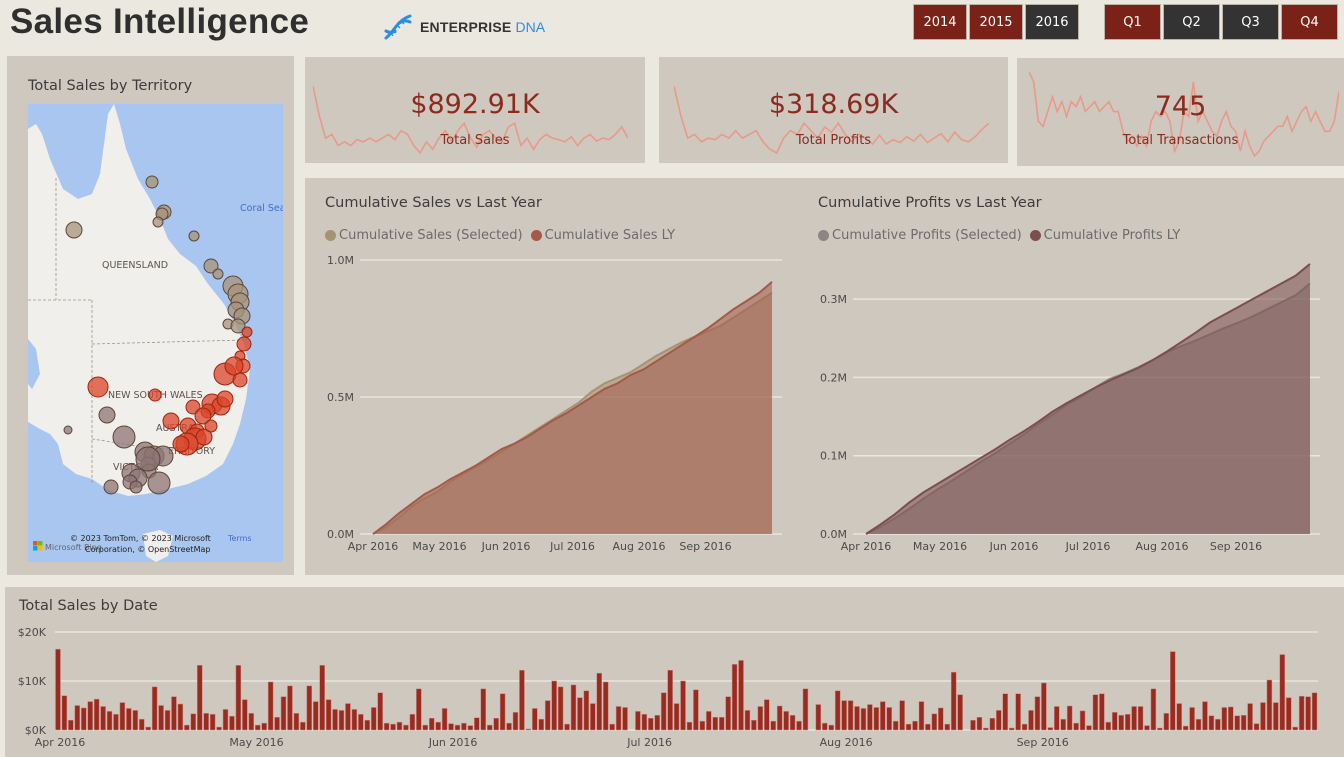 The image size is (1344, 757). What do you see at coordinates (1052, 22) in the screenshot?
I see `year-button-2016: 2016` at bounding box center [1052, 22].